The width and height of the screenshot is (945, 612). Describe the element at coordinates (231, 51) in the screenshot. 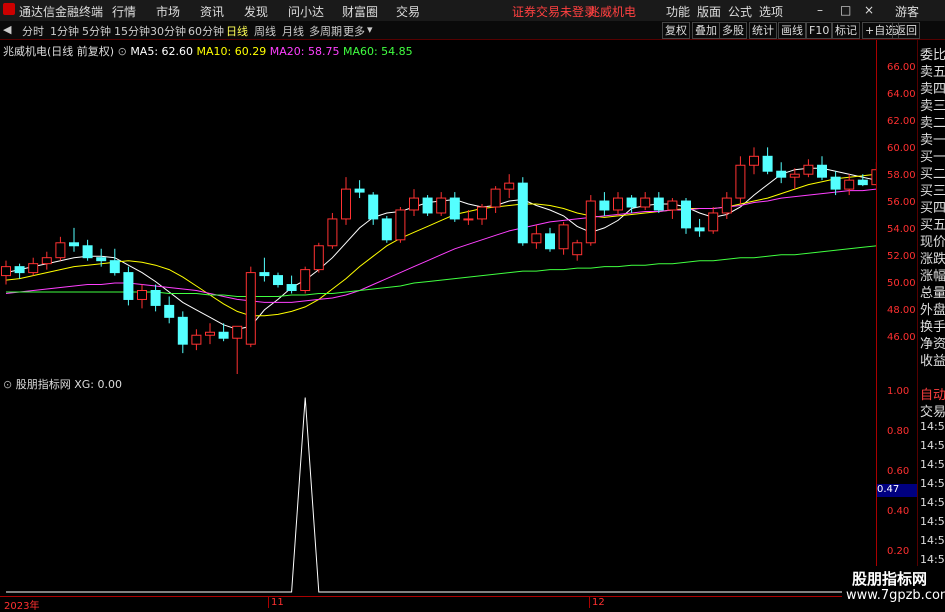

I see `ma10-label: MA10: 60.29` at that location.